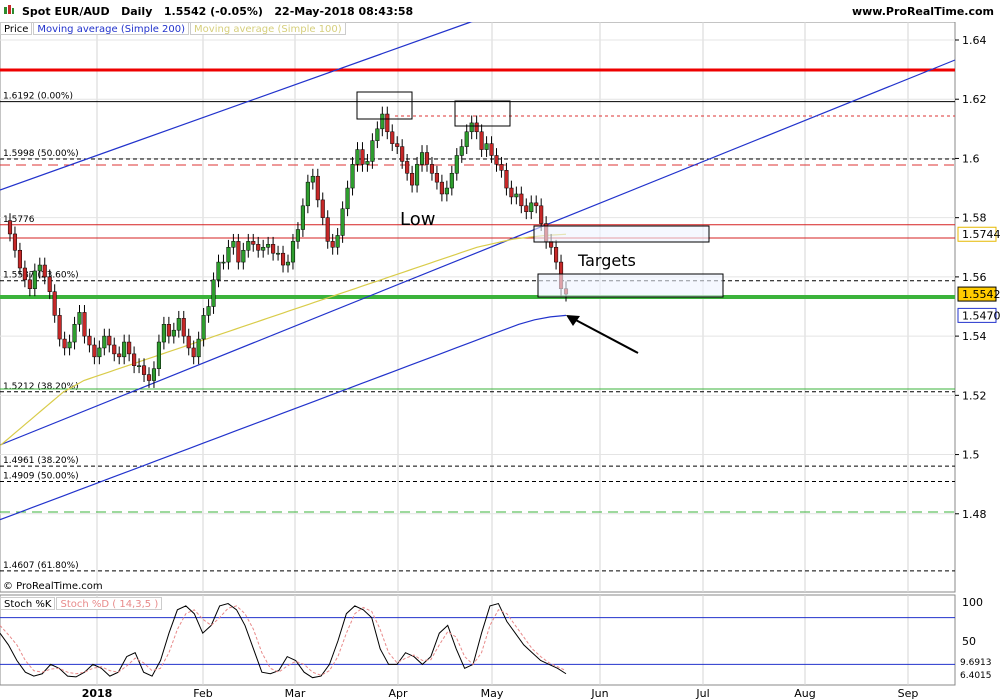 This screenshot has height=700, width=1000. What do you see at coordinates (41, 461) in the screenshot?
I see `fib-level-label: 1.4961 (38.20%)` at bounding box center [41, 461].